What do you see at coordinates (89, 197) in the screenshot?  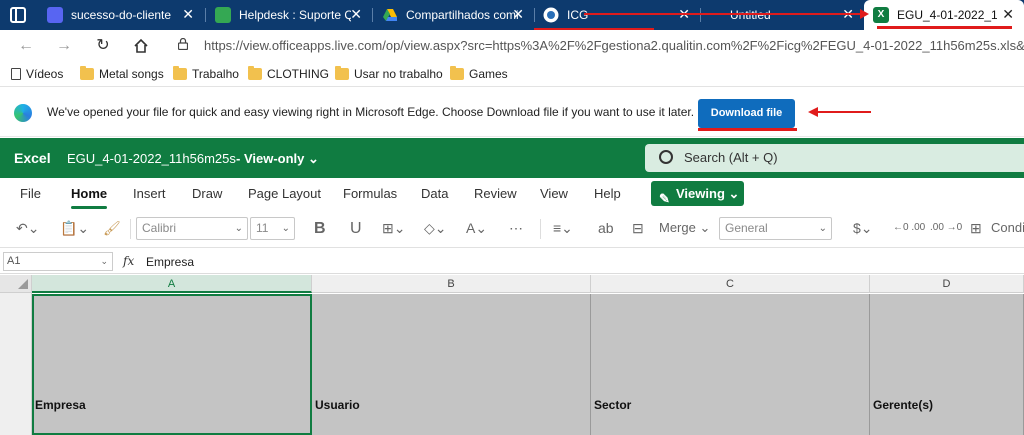 I see `tab-home: Home` at bounding box center [89, 197].